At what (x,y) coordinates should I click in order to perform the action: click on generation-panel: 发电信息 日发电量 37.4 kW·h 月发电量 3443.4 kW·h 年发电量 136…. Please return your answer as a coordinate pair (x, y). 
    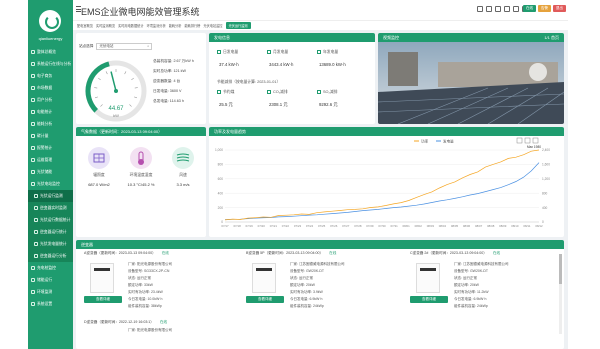
    Looking at the image, I should click on (292, 78).